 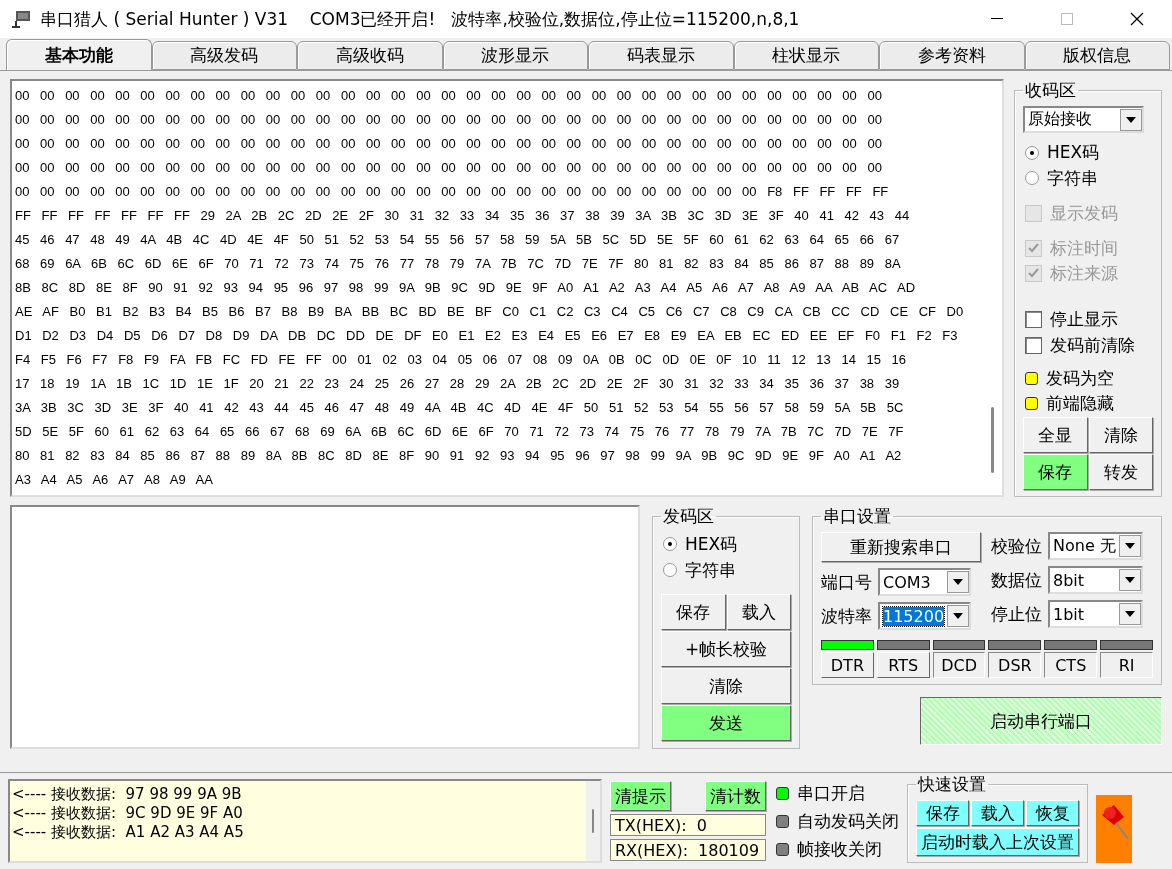 I want to click on dropdown-value: 1bit, so click(x=1069, y=614).